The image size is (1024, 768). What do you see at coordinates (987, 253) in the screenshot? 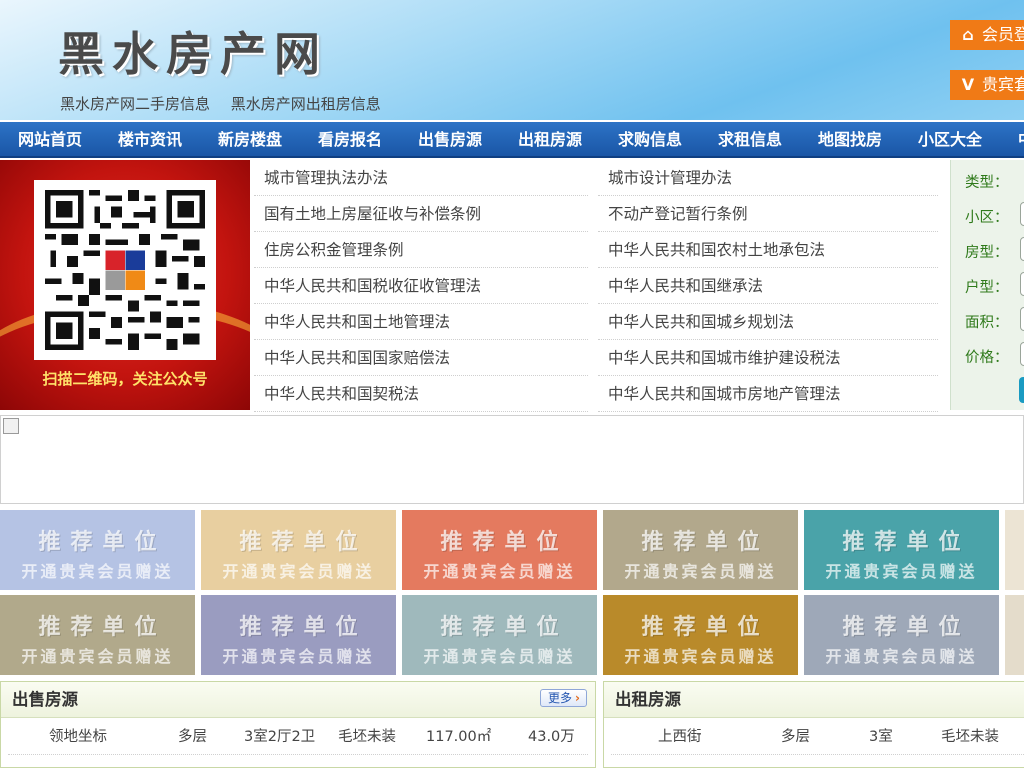
I see `search-label-room-type: 房型：` at bounding box center [987, 253].